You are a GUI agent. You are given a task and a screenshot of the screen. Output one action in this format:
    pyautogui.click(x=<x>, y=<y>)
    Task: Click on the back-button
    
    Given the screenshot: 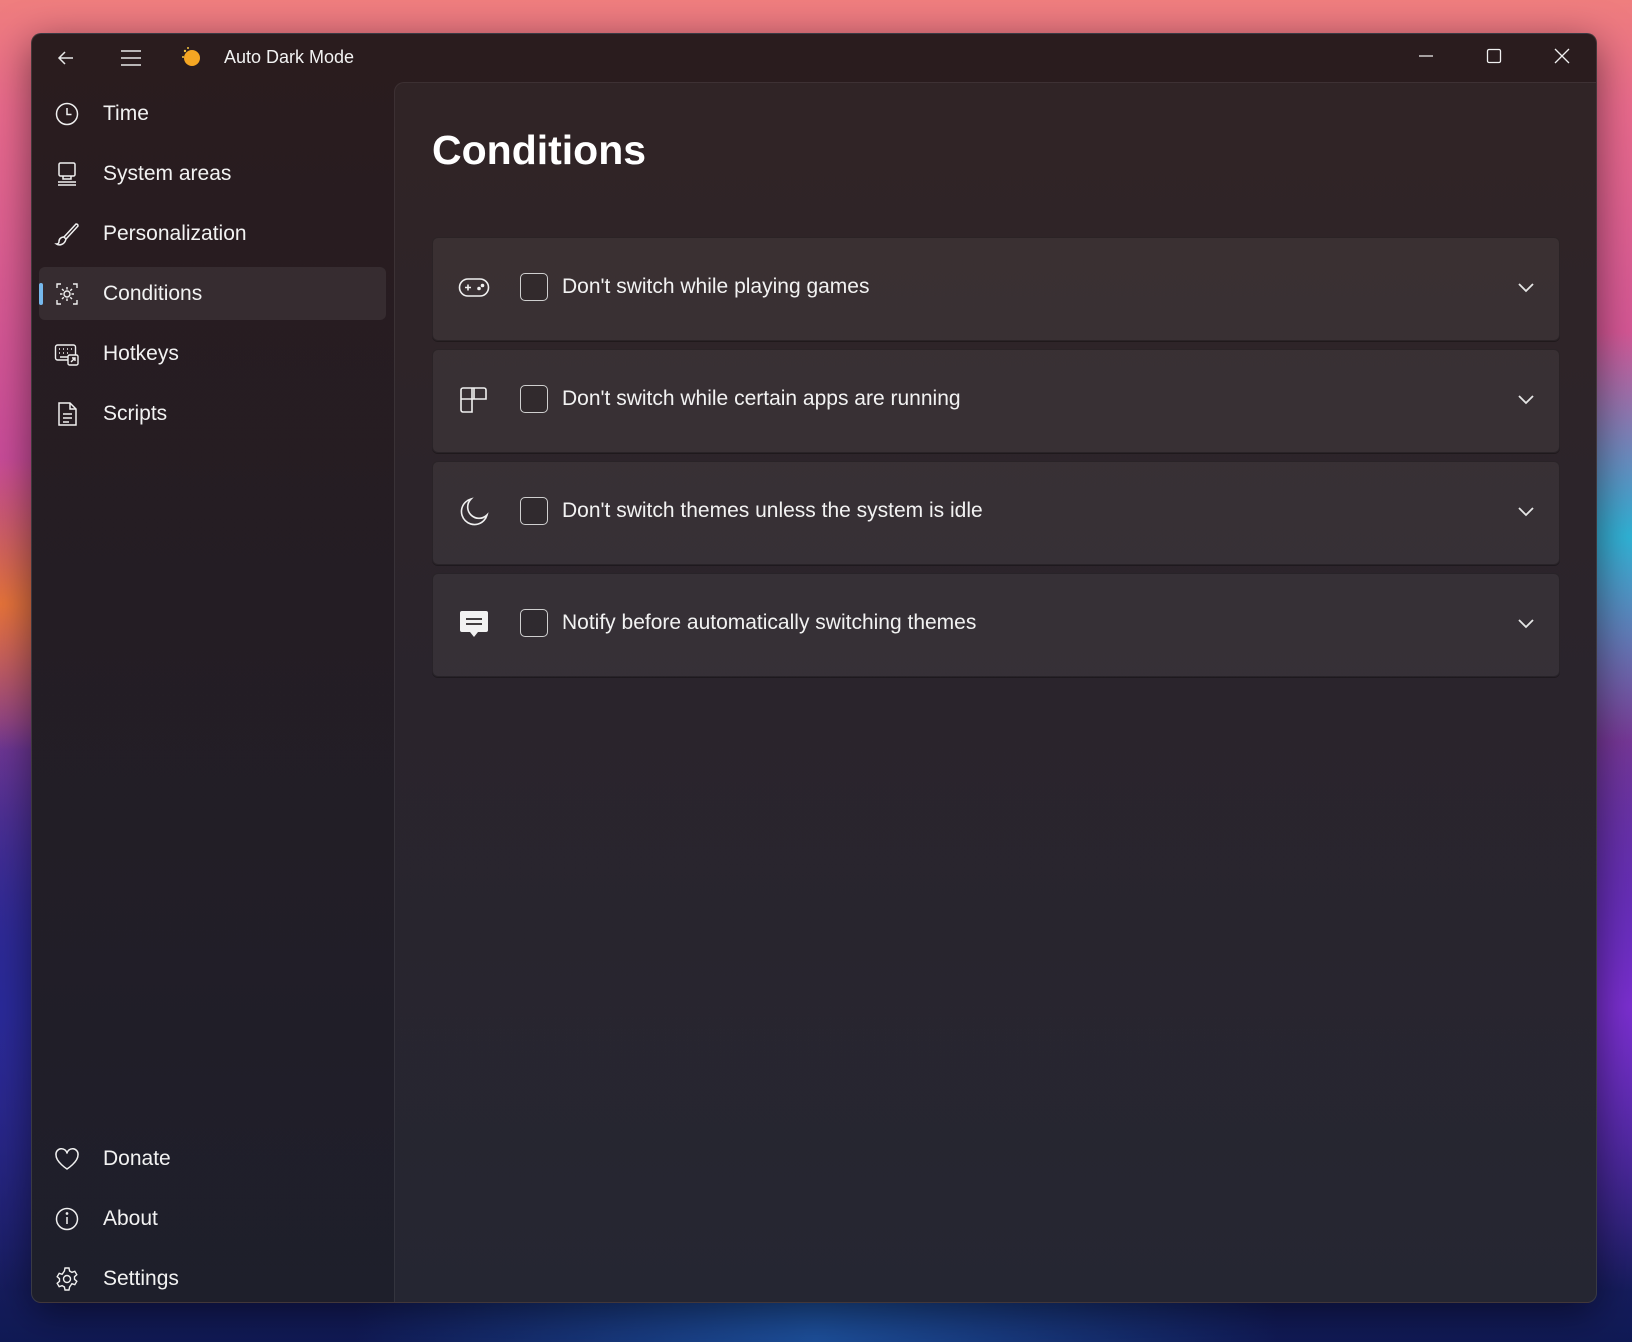 What is the action you would take?
    pyautogui.click(x=66, y=58)
    